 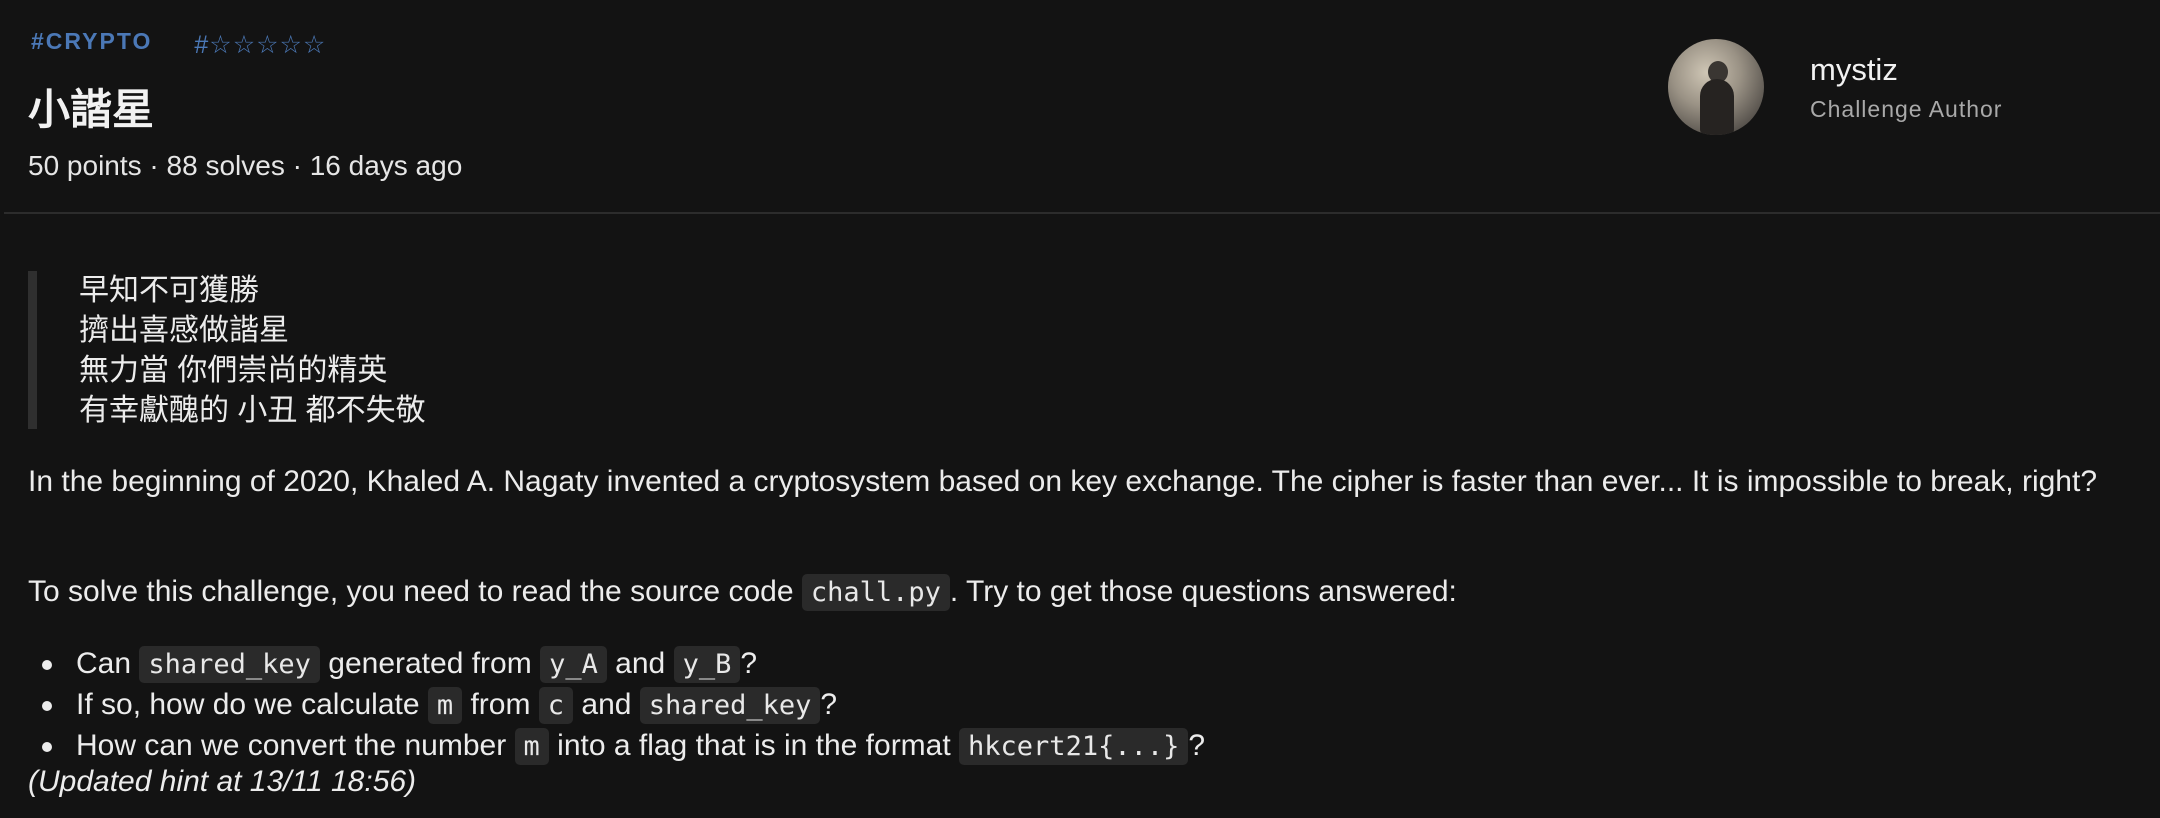 What do you see at coordinates (227, 350) in the screenshot?
I see `blockquote: 早知不可獲勝 擠出喜感做諧星 無力當 你們崇尚的精英 有幸獻醜的 小丑 都不失敬` at bounding box center [227, 350].